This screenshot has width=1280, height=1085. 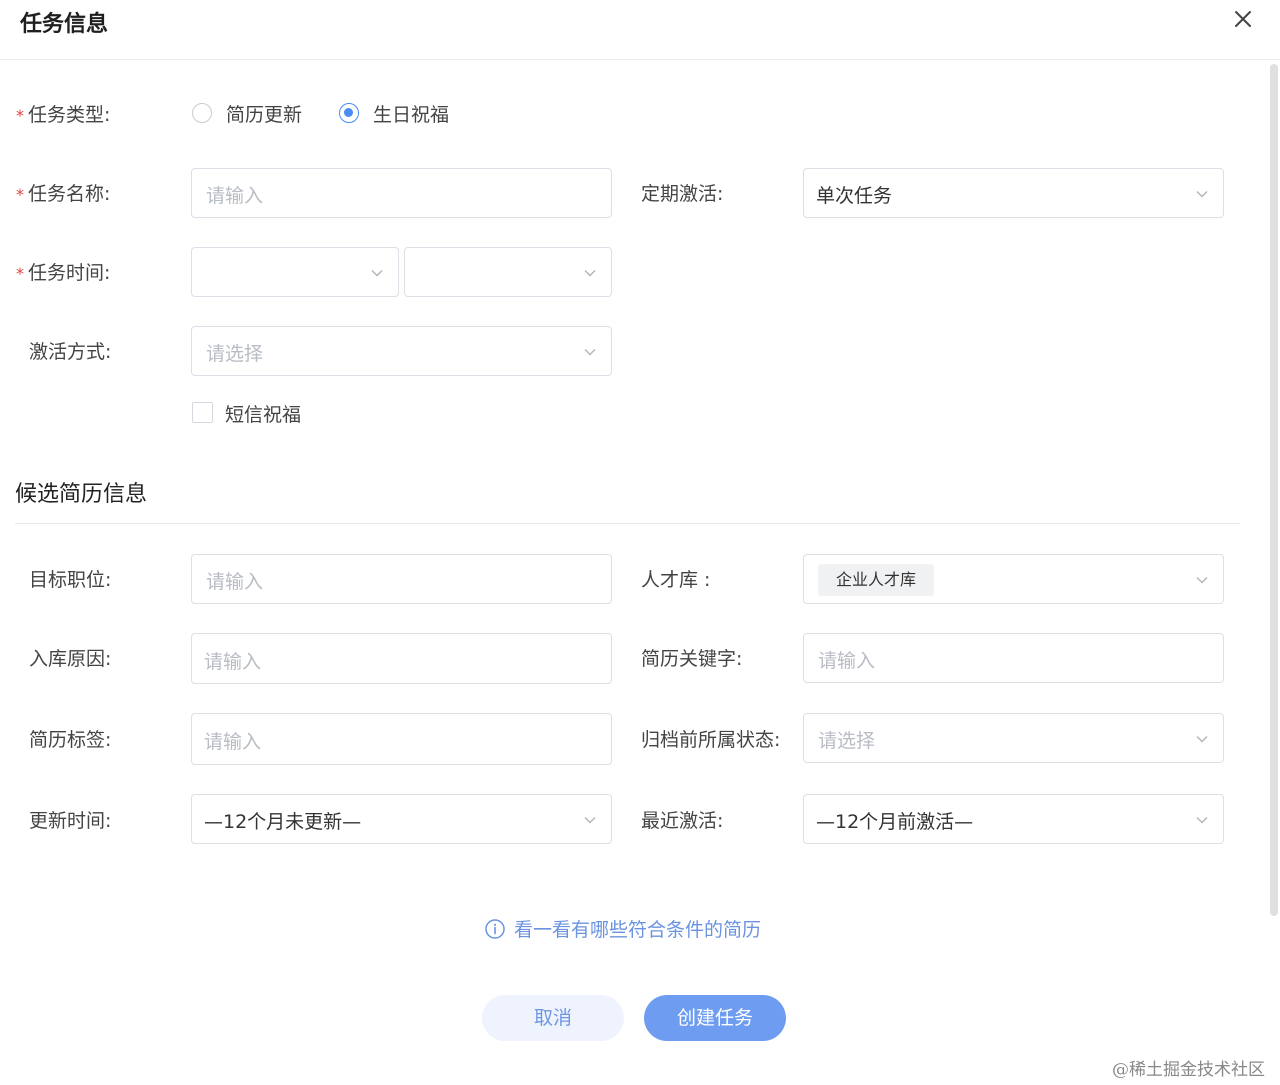 What do you see at coordinates (349, 113) in the screenshot?
I see `radio-birthday-greeting` at bounding box center [349, 113].